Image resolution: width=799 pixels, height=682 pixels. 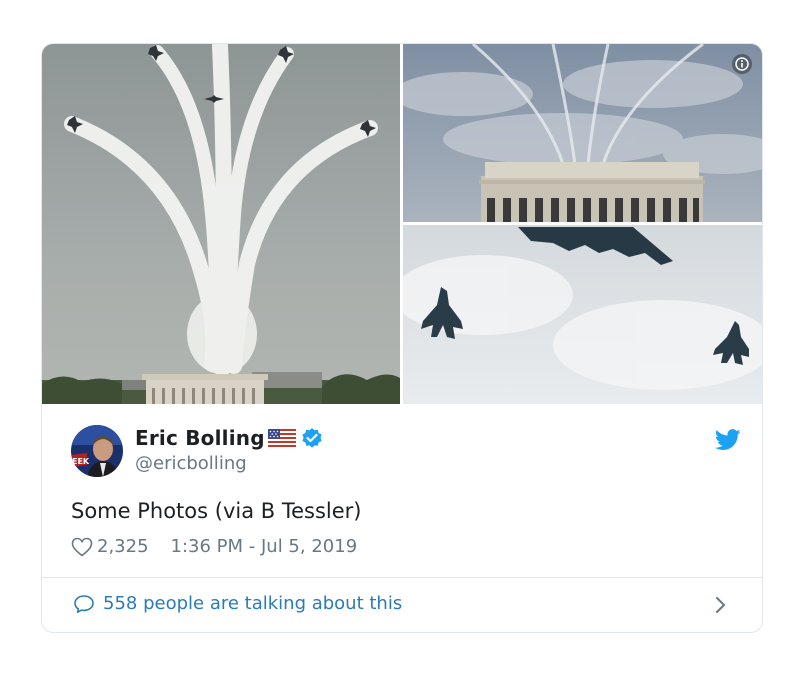 What do you see at coordinates (582, 133) in the screenshot?
I see `photo-memorial-trails` at bounding box center [582, 133].